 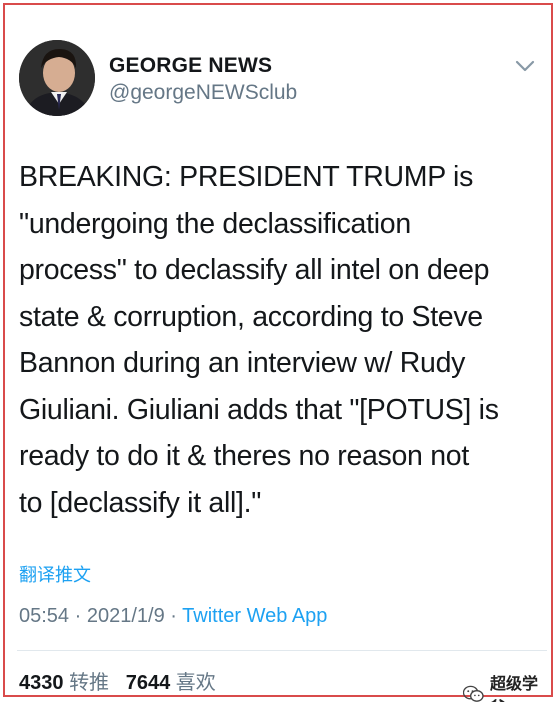 What do you see at coordinates (195, 682) in the screenshot?
I see `likes-label: 喜欢` at bounding box center [195, 682].